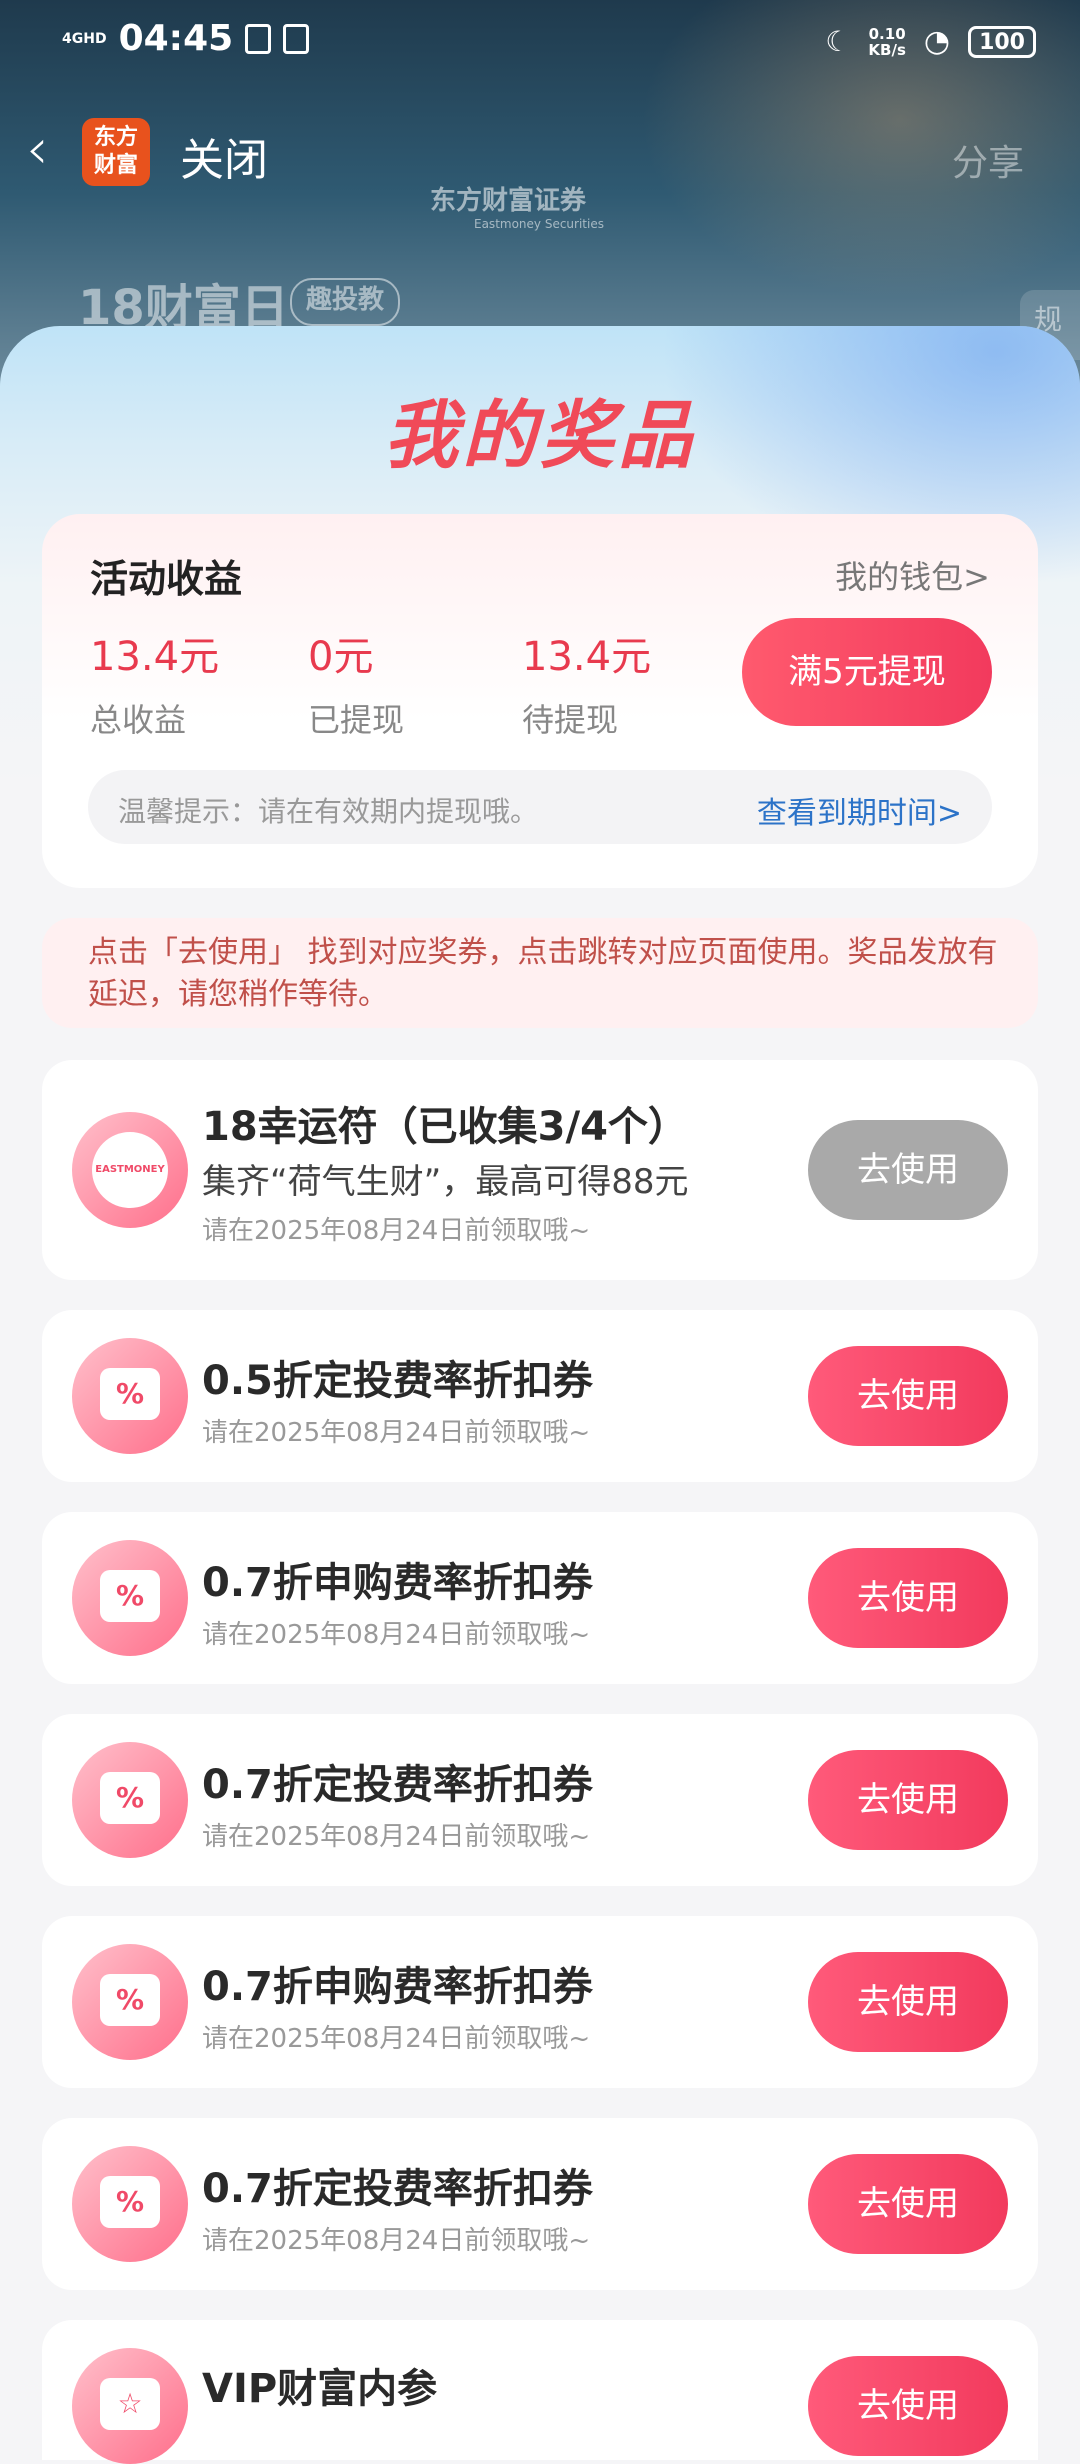  What do you see at coordinates (258, 38) in the screenshot?
I see `check-notification-icon` at bounding box center [258, 38].